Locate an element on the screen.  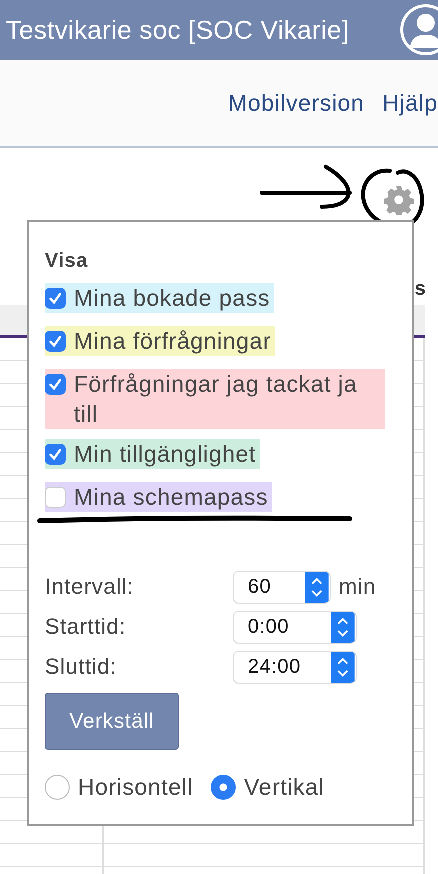
select-field: 60 is located at coordinates (282, 587).